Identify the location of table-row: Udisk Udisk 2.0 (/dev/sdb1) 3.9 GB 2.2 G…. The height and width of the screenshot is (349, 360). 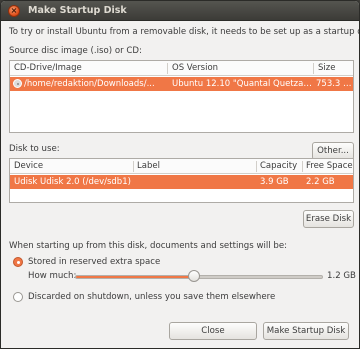
(181, 182).